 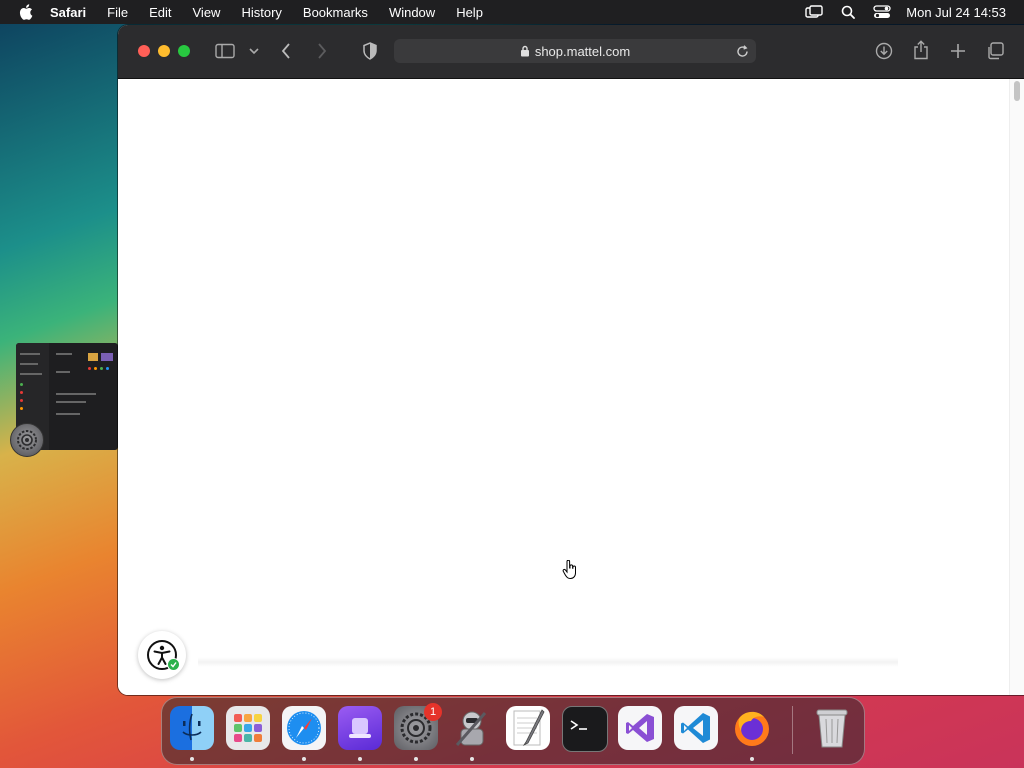 I want to click on zoom-window-button, so click(x=184, y=51).